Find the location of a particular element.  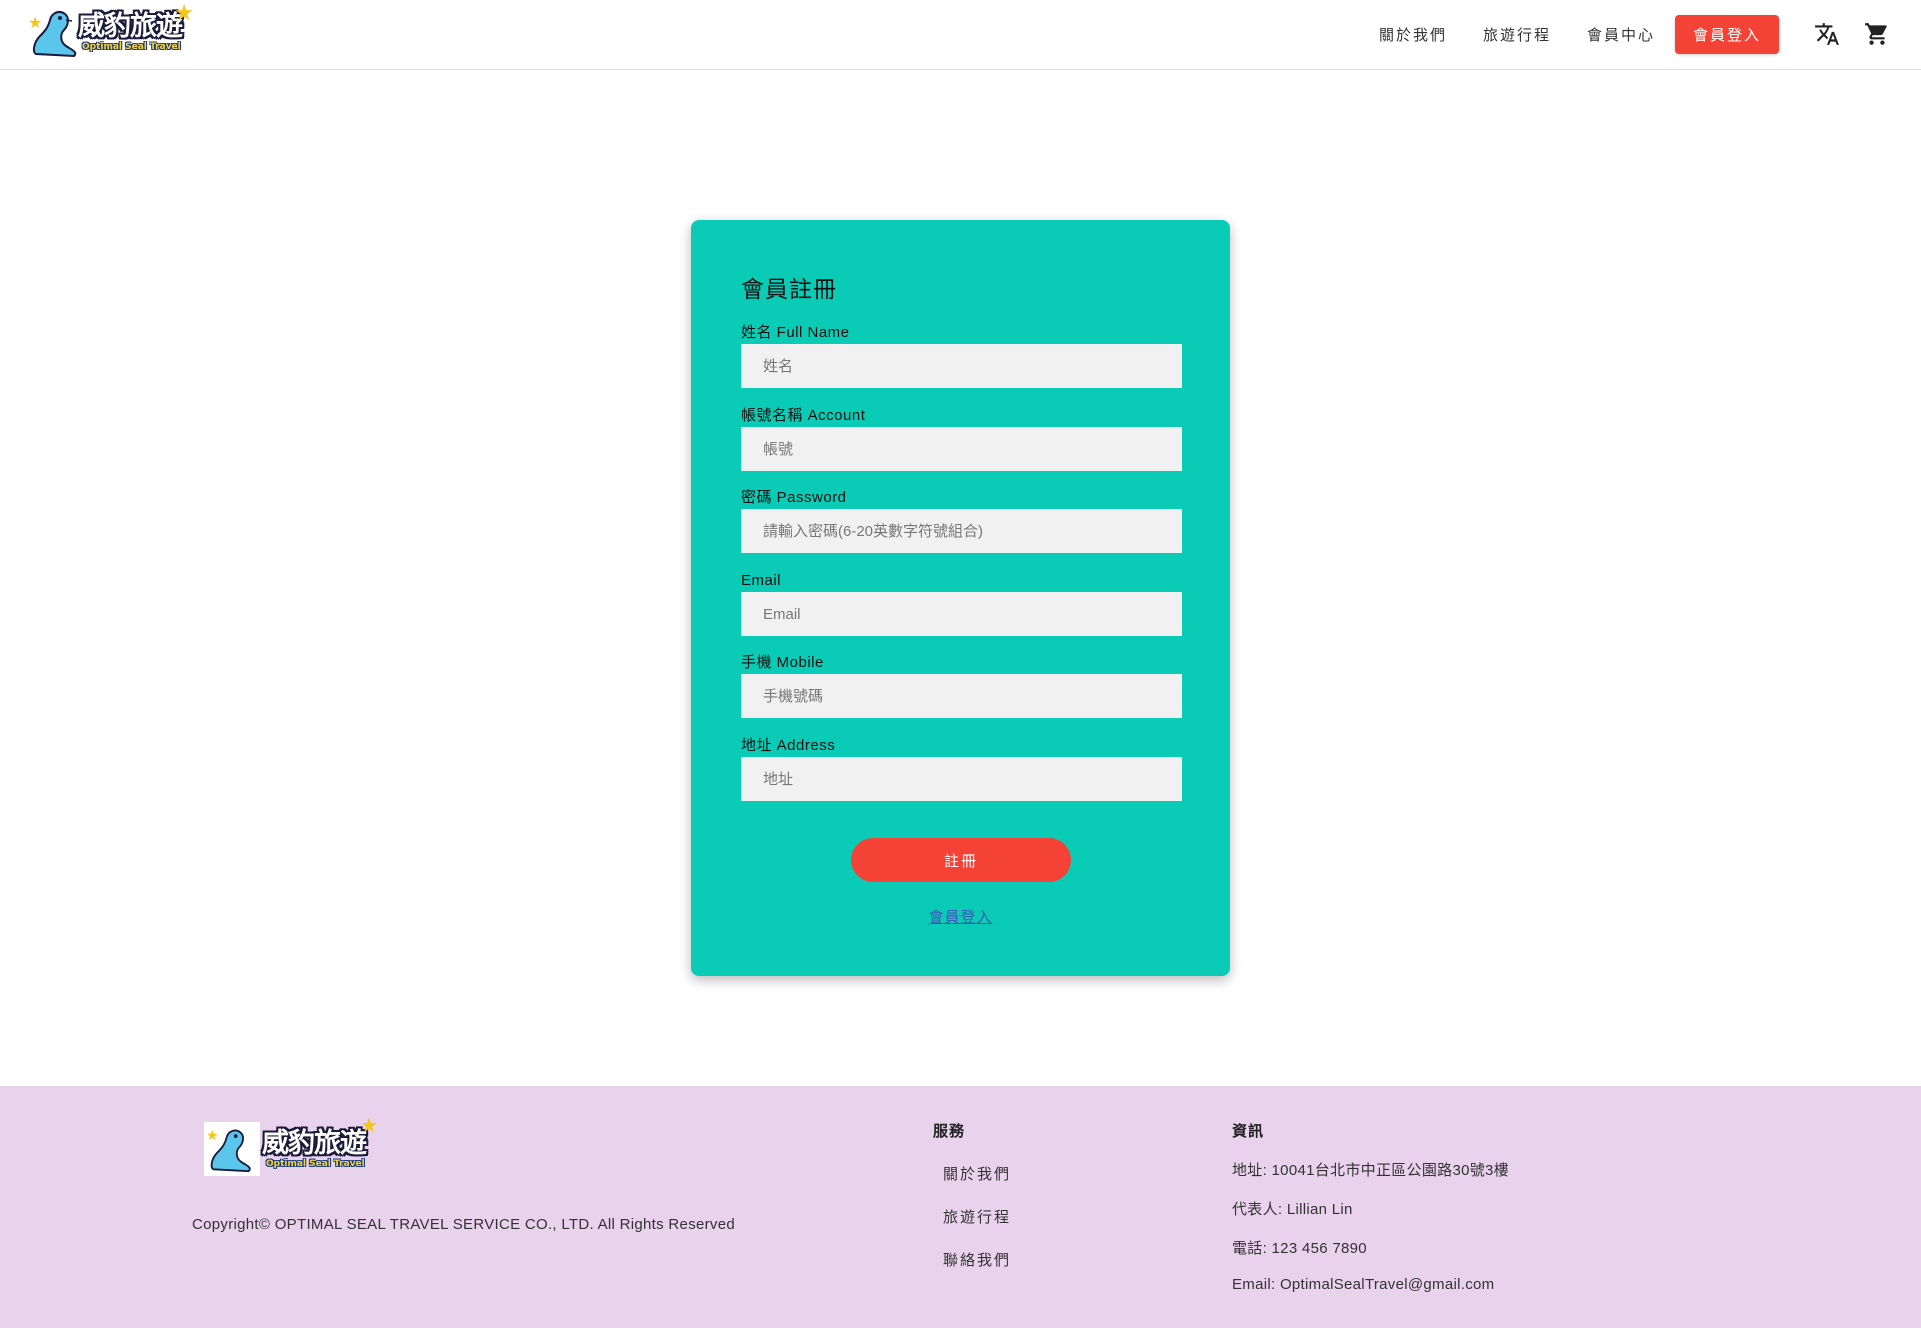

name-field-group: 姓名 Full Name is located at coordinates (961, 355).